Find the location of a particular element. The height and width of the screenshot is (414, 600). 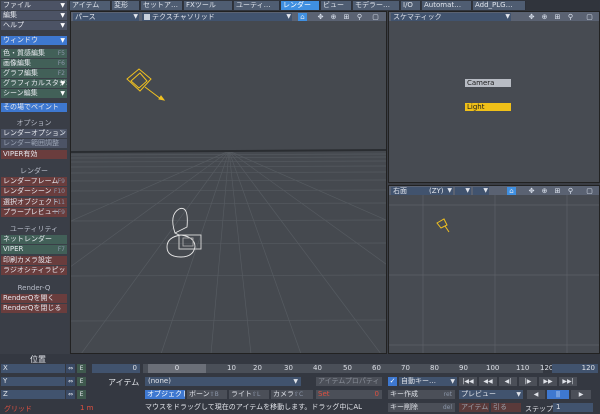

view-type-dropdown: スケマティック ▼ is located at coordinates (451, 17).